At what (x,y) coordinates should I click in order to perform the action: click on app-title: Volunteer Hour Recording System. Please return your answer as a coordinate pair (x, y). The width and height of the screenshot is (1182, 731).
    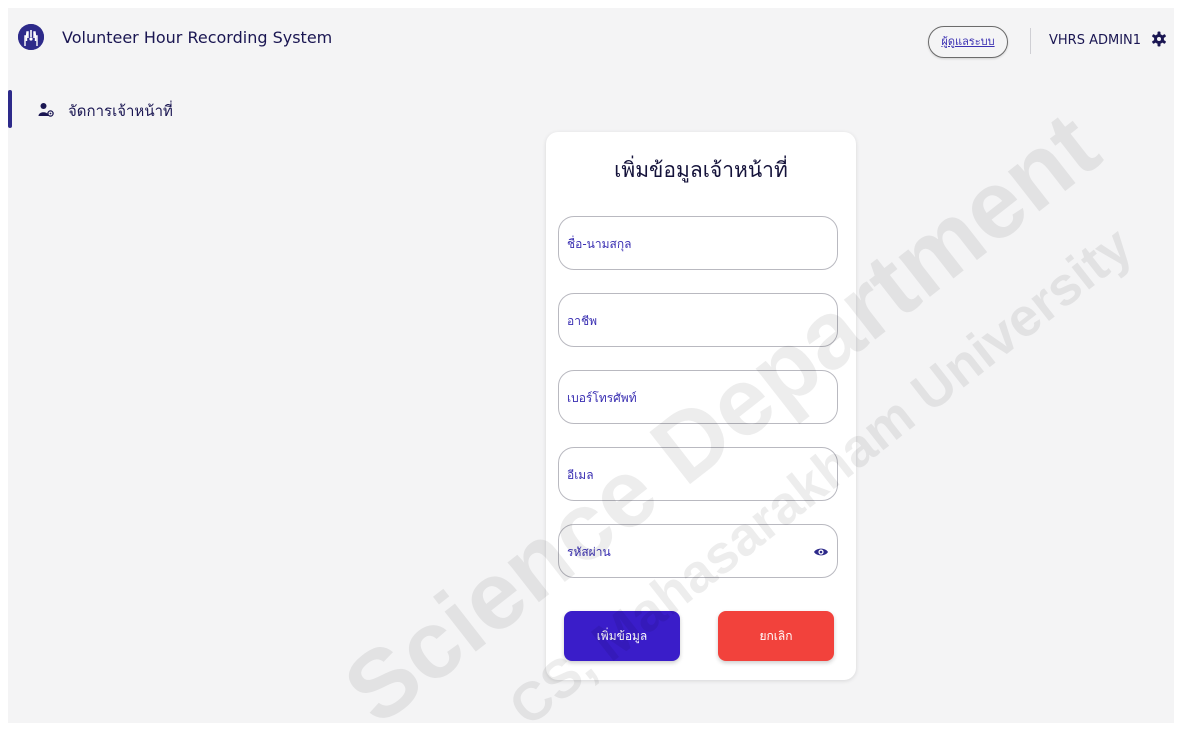
    Looking at the image, I should click on (197, 37).